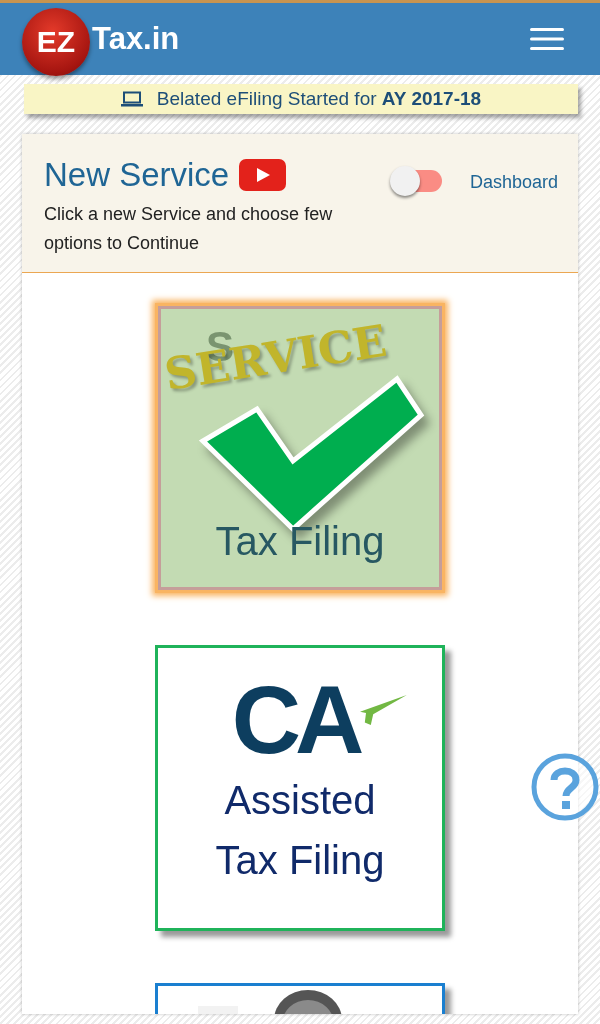  Describe the element at coordinates (513, 182) in the screenshot. I see `dashboard-link: Dashboard` at that location.